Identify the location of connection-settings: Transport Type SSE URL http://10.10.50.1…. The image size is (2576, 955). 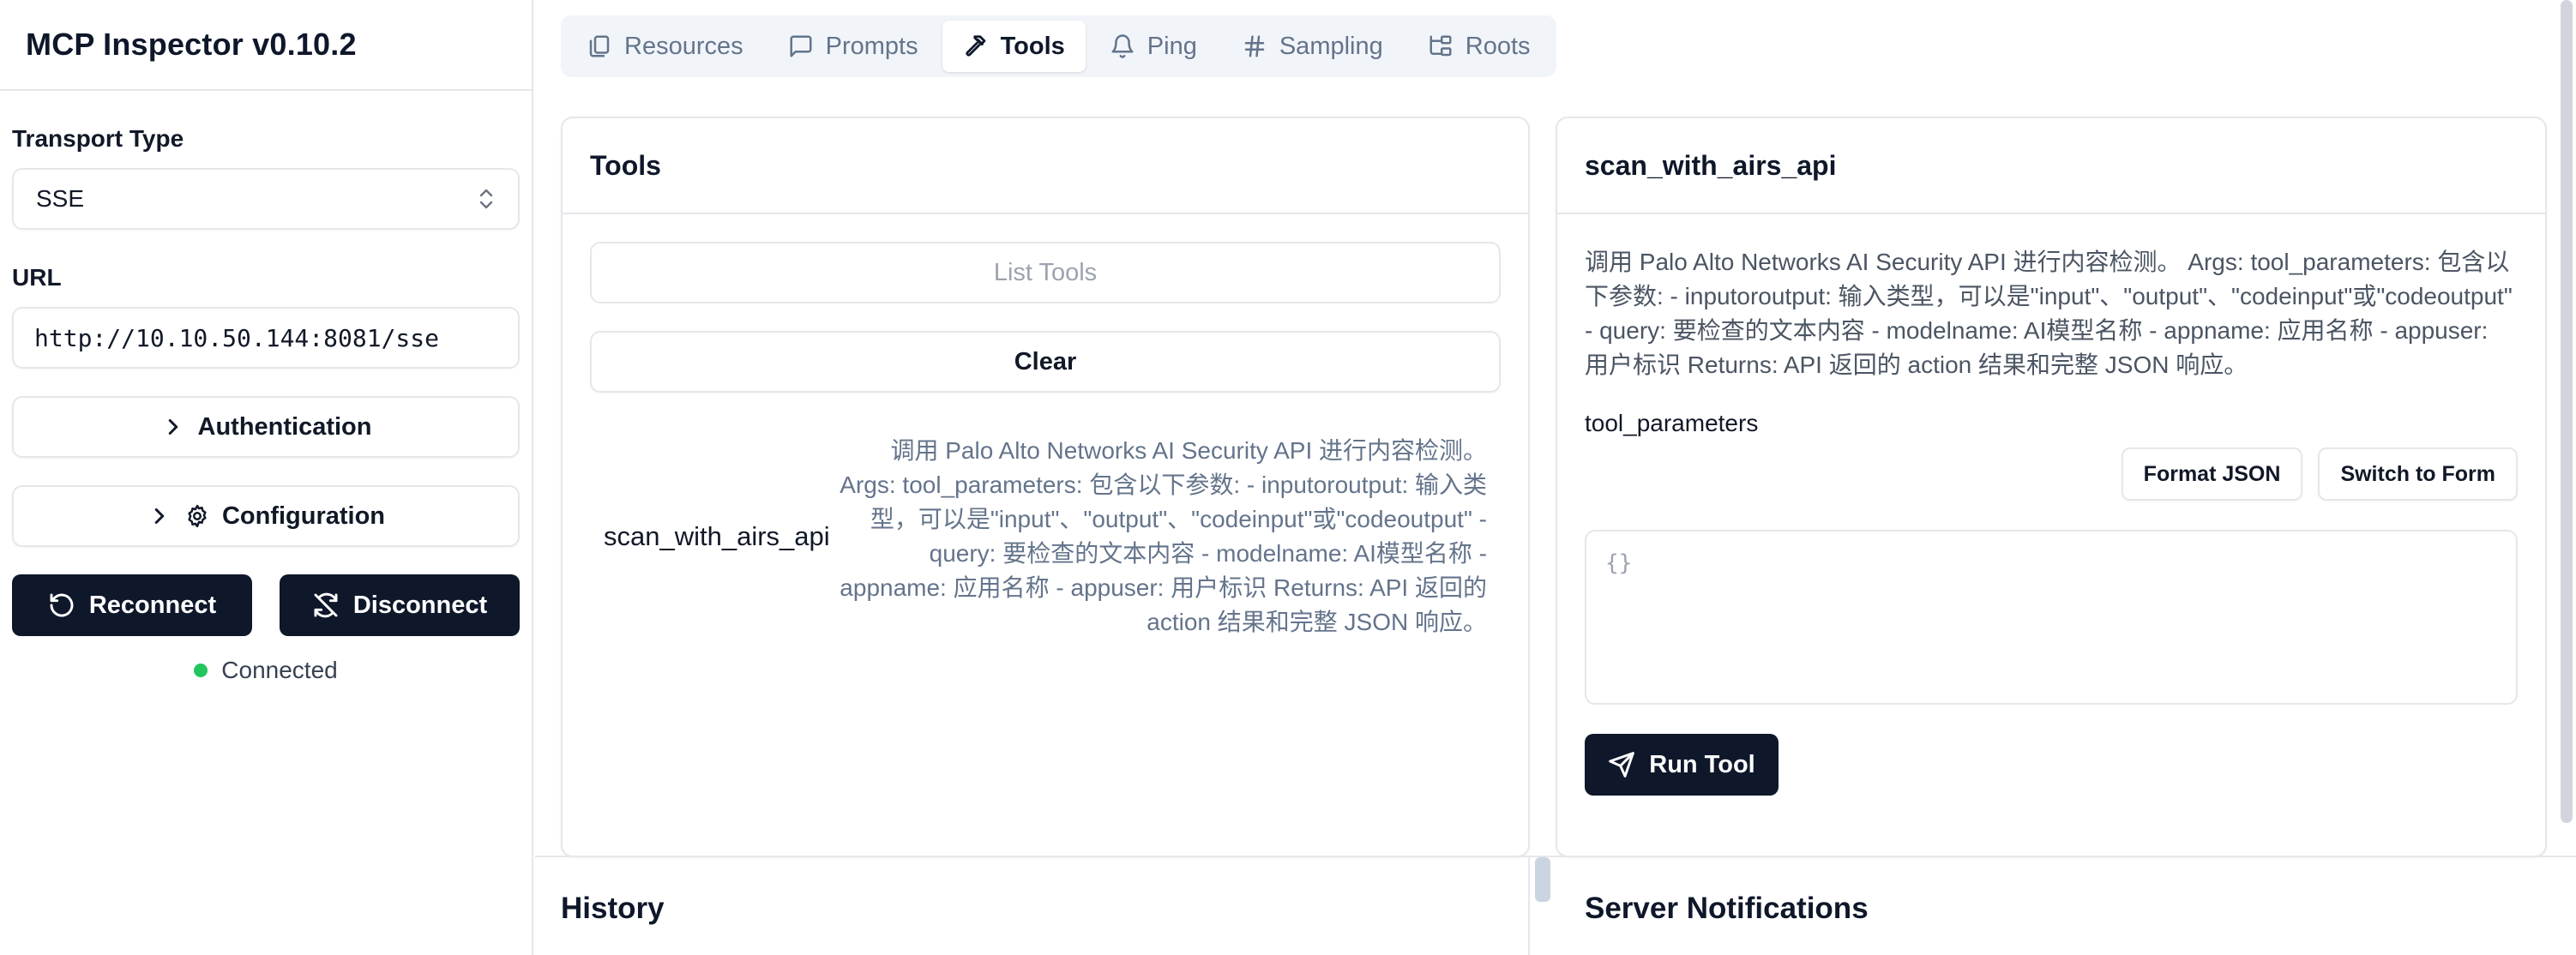
(266, 405).